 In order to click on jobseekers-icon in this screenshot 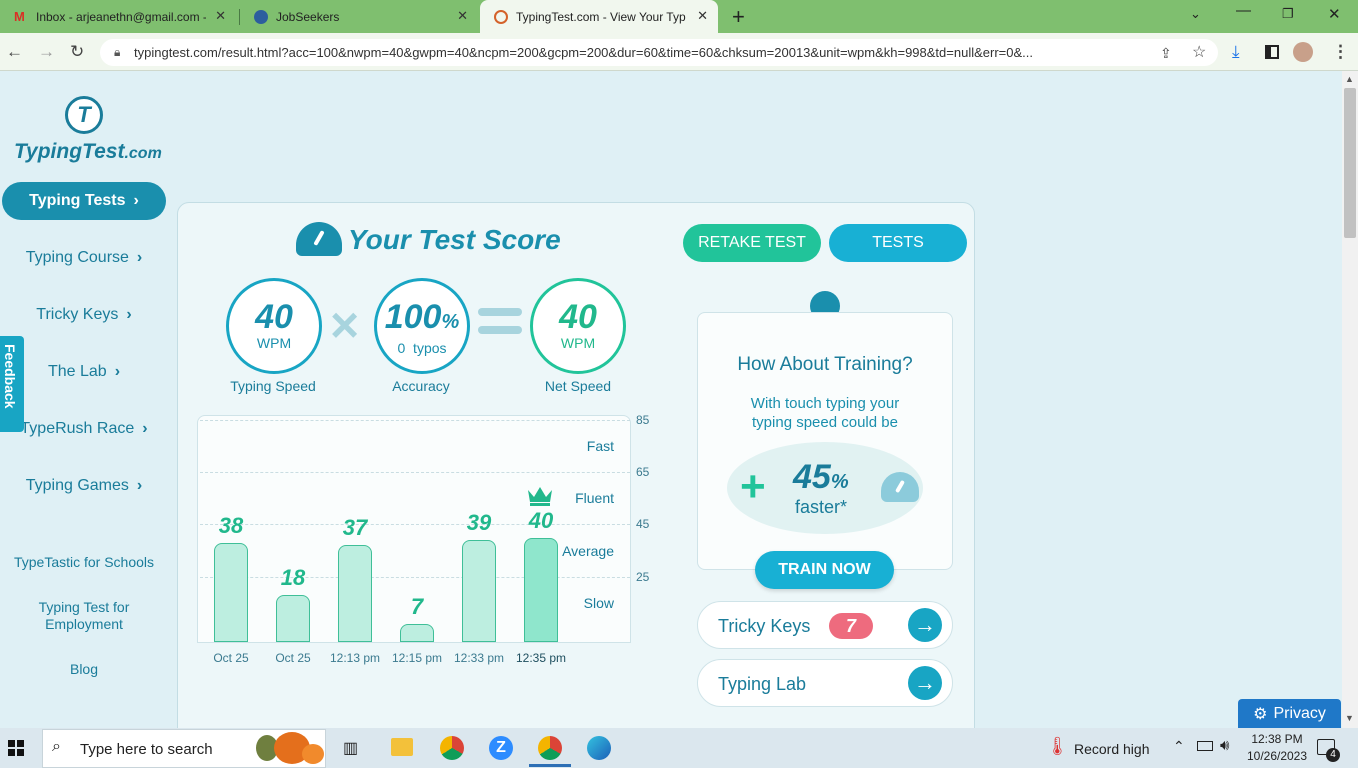, I will do `click(261, 16)`.